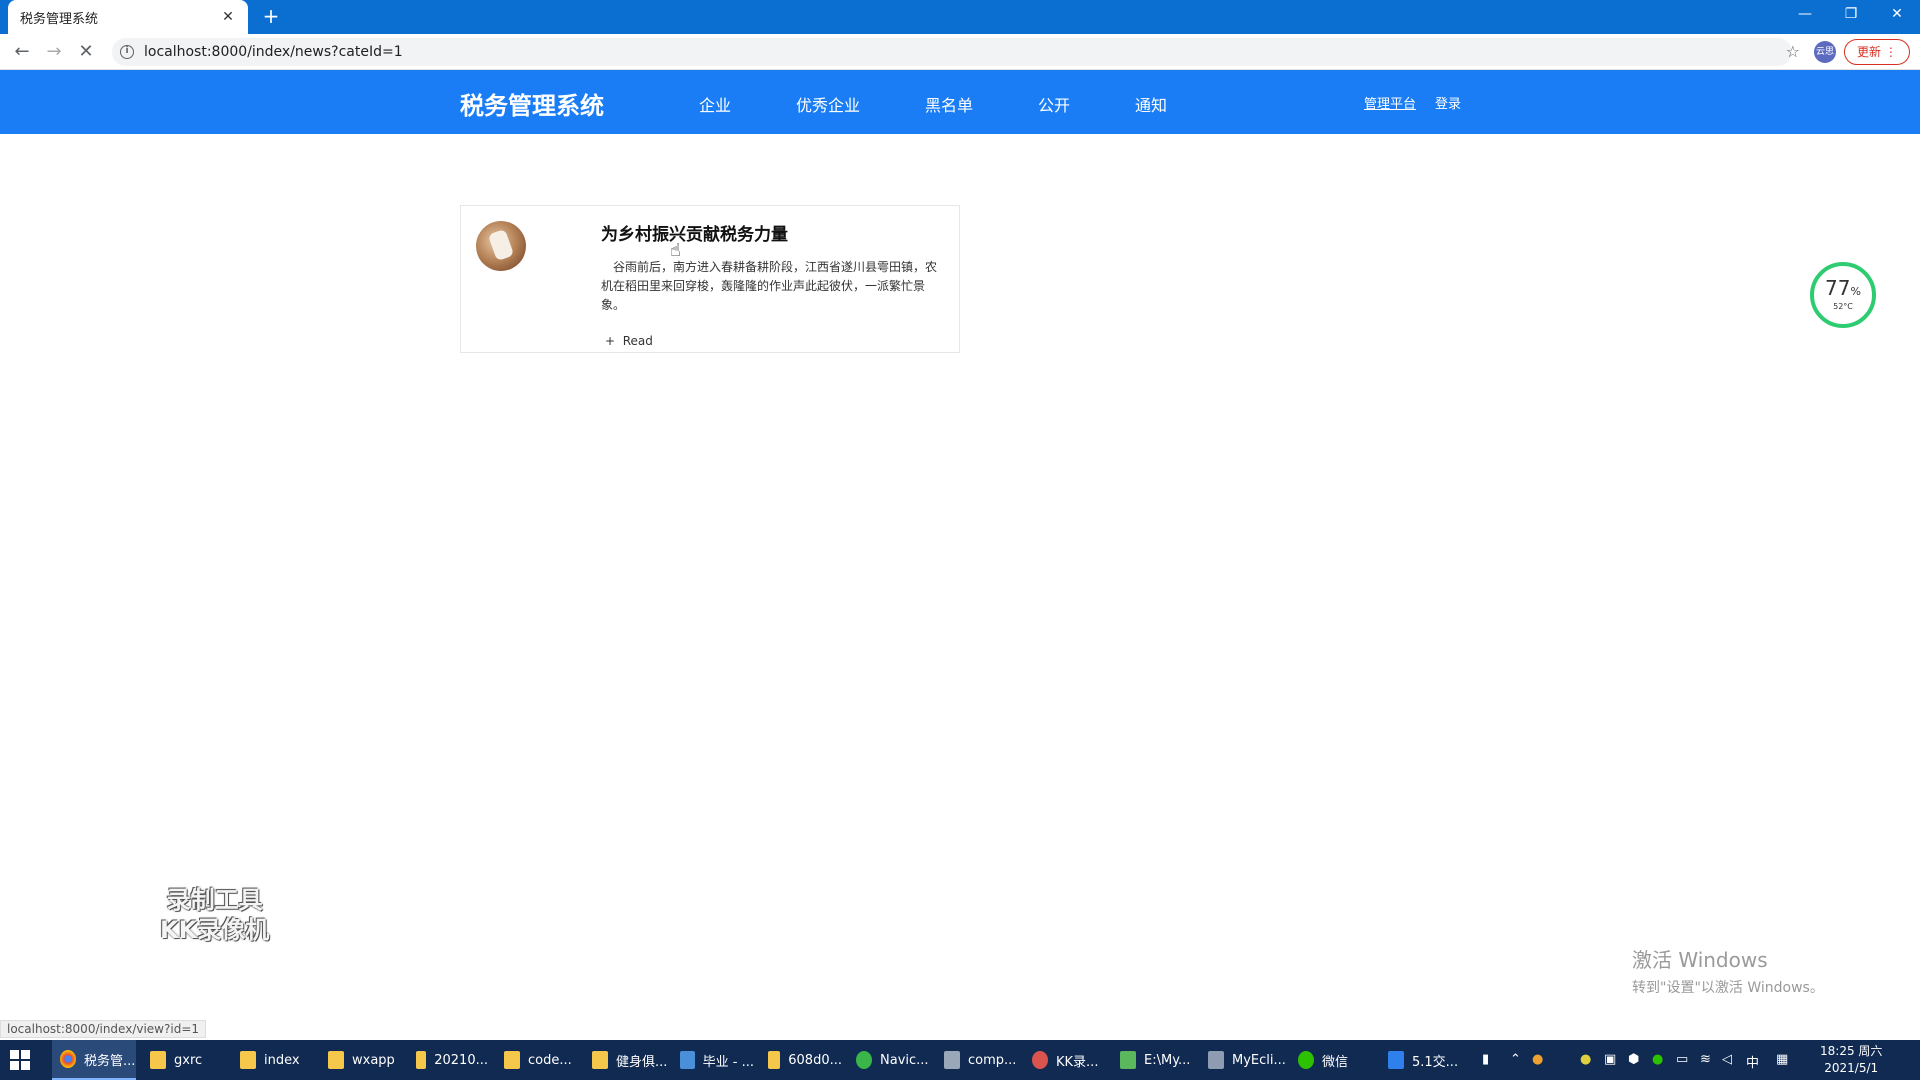 This screenshot has height=1080, width=1920. I want to click on activation-watermark: 激活 Windows 转到"设置"以激活 Windows。, so click(1728, 970).